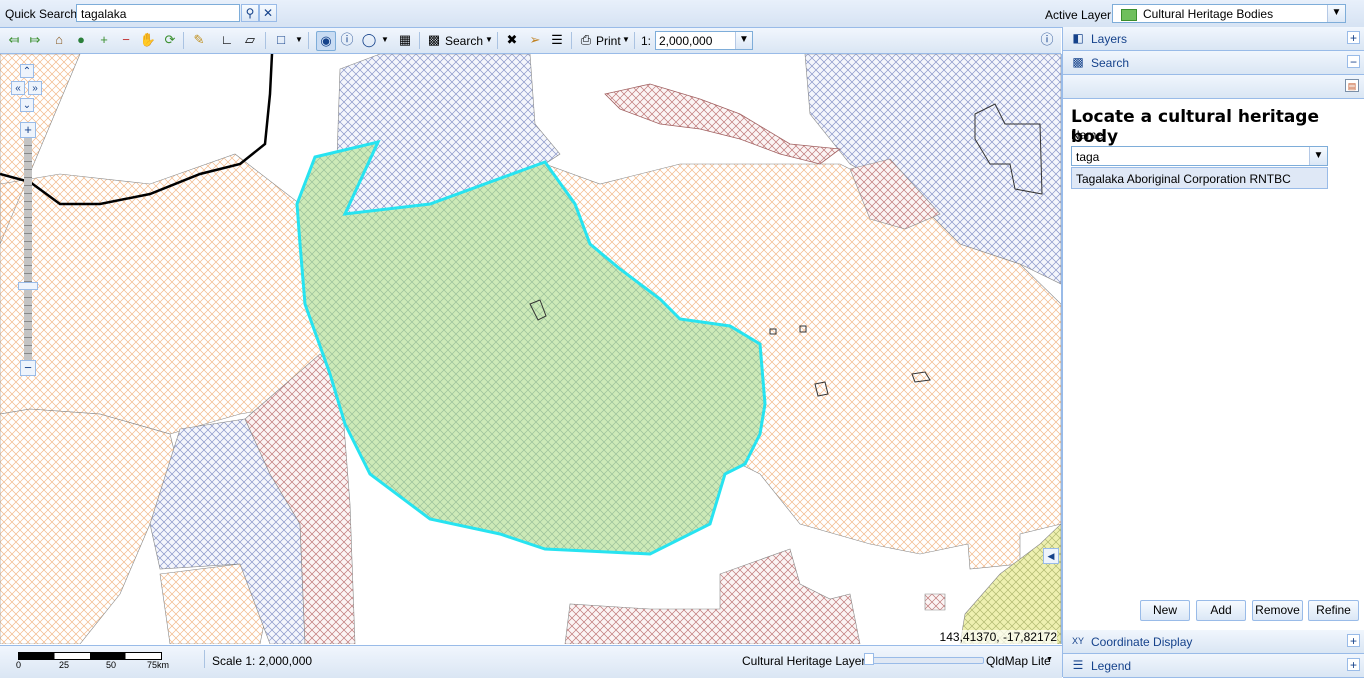 The width and height of the screenshot is (1364, 678). Describe the element at coordinates (262, 661) in the screenshot. I see `scale-text: Scale 1: 2,000,000` at that location.